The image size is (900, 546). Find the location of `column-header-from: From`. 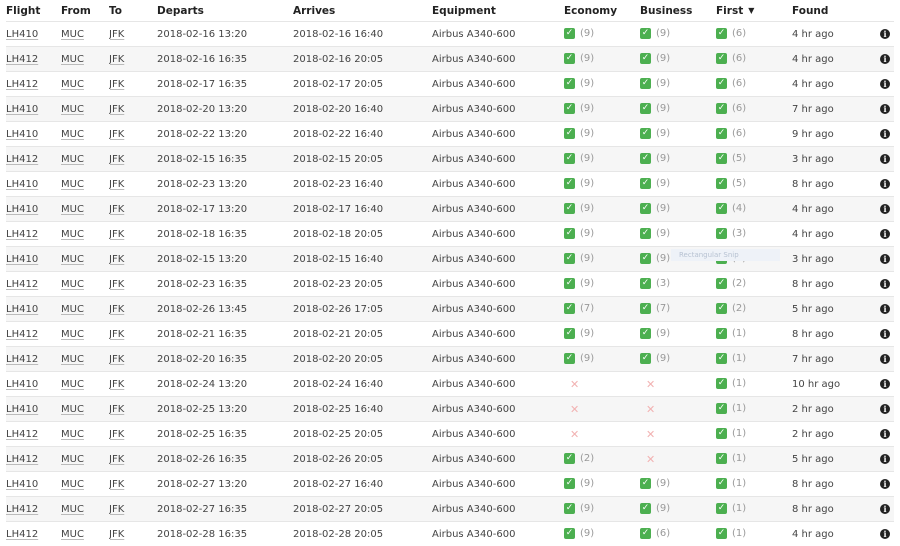

column-header-from: From is located at coordinates (85, 11).